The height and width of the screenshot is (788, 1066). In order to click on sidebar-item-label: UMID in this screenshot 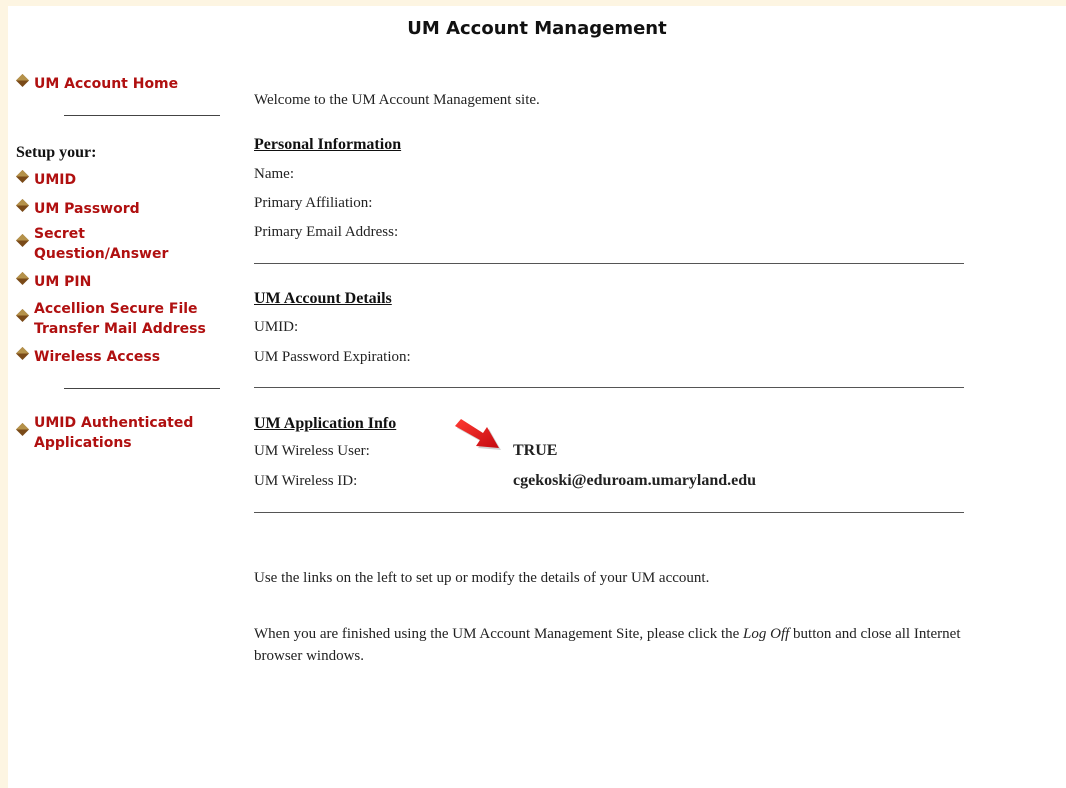, I will do `click(55, 180)`.